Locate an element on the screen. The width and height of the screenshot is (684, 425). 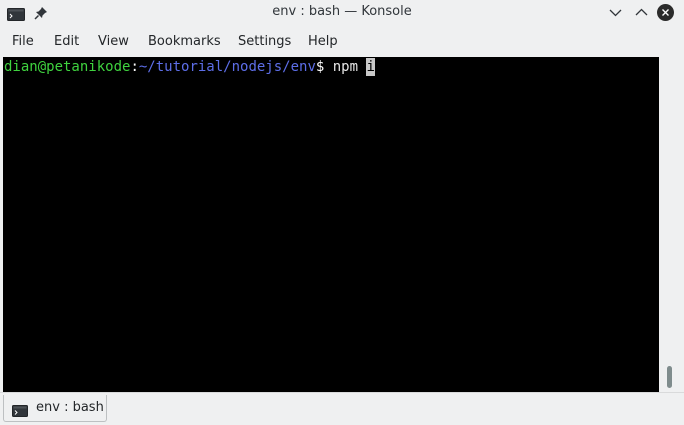
close-button is located at coordinates (665, 12).